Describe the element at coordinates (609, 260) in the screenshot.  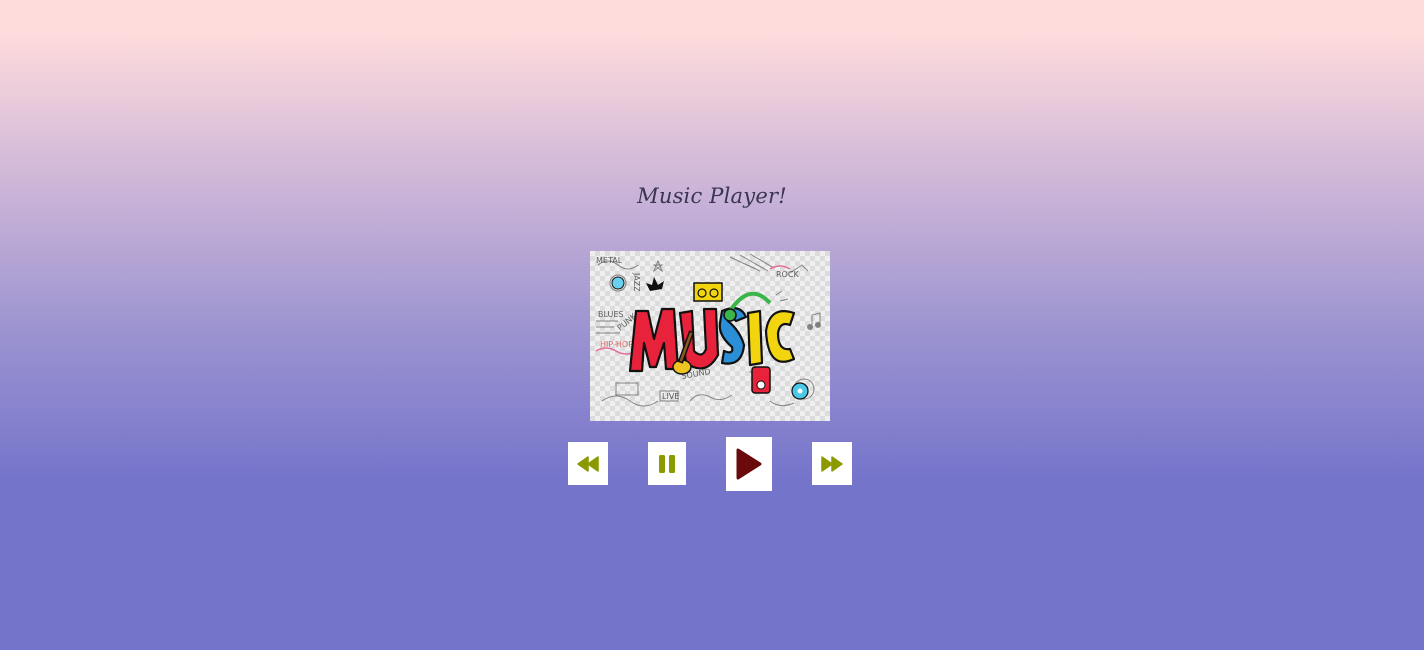
I see `svg-text: METAL` at that location.